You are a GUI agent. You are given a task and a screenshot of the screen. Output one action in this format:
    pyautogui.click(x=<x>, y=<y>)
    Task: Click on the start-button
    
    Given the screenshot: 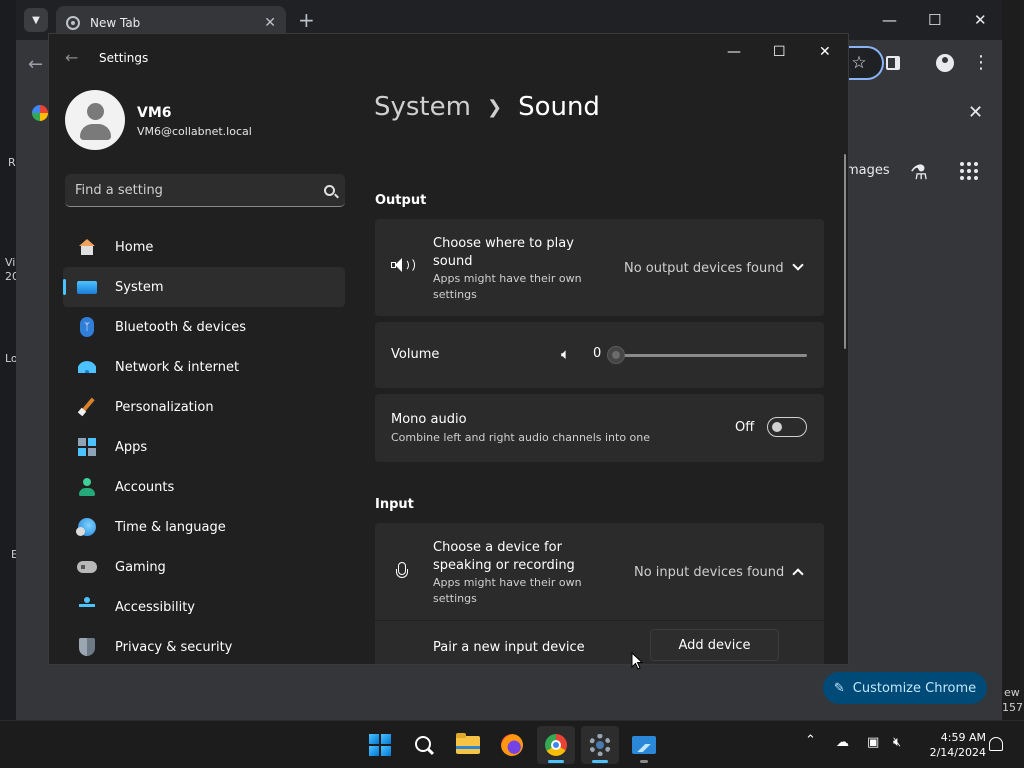 What is the action you would take?
    pyautogui.click(x=380, y=745)
    